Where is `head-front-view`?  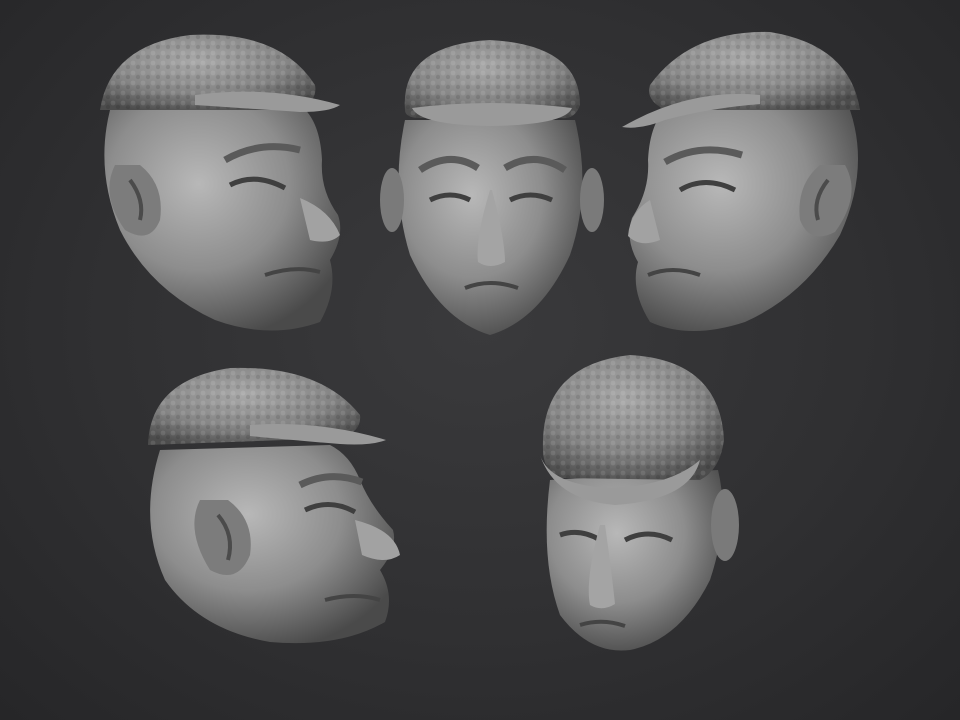
head-front-view is located at coordinates (492, 187).